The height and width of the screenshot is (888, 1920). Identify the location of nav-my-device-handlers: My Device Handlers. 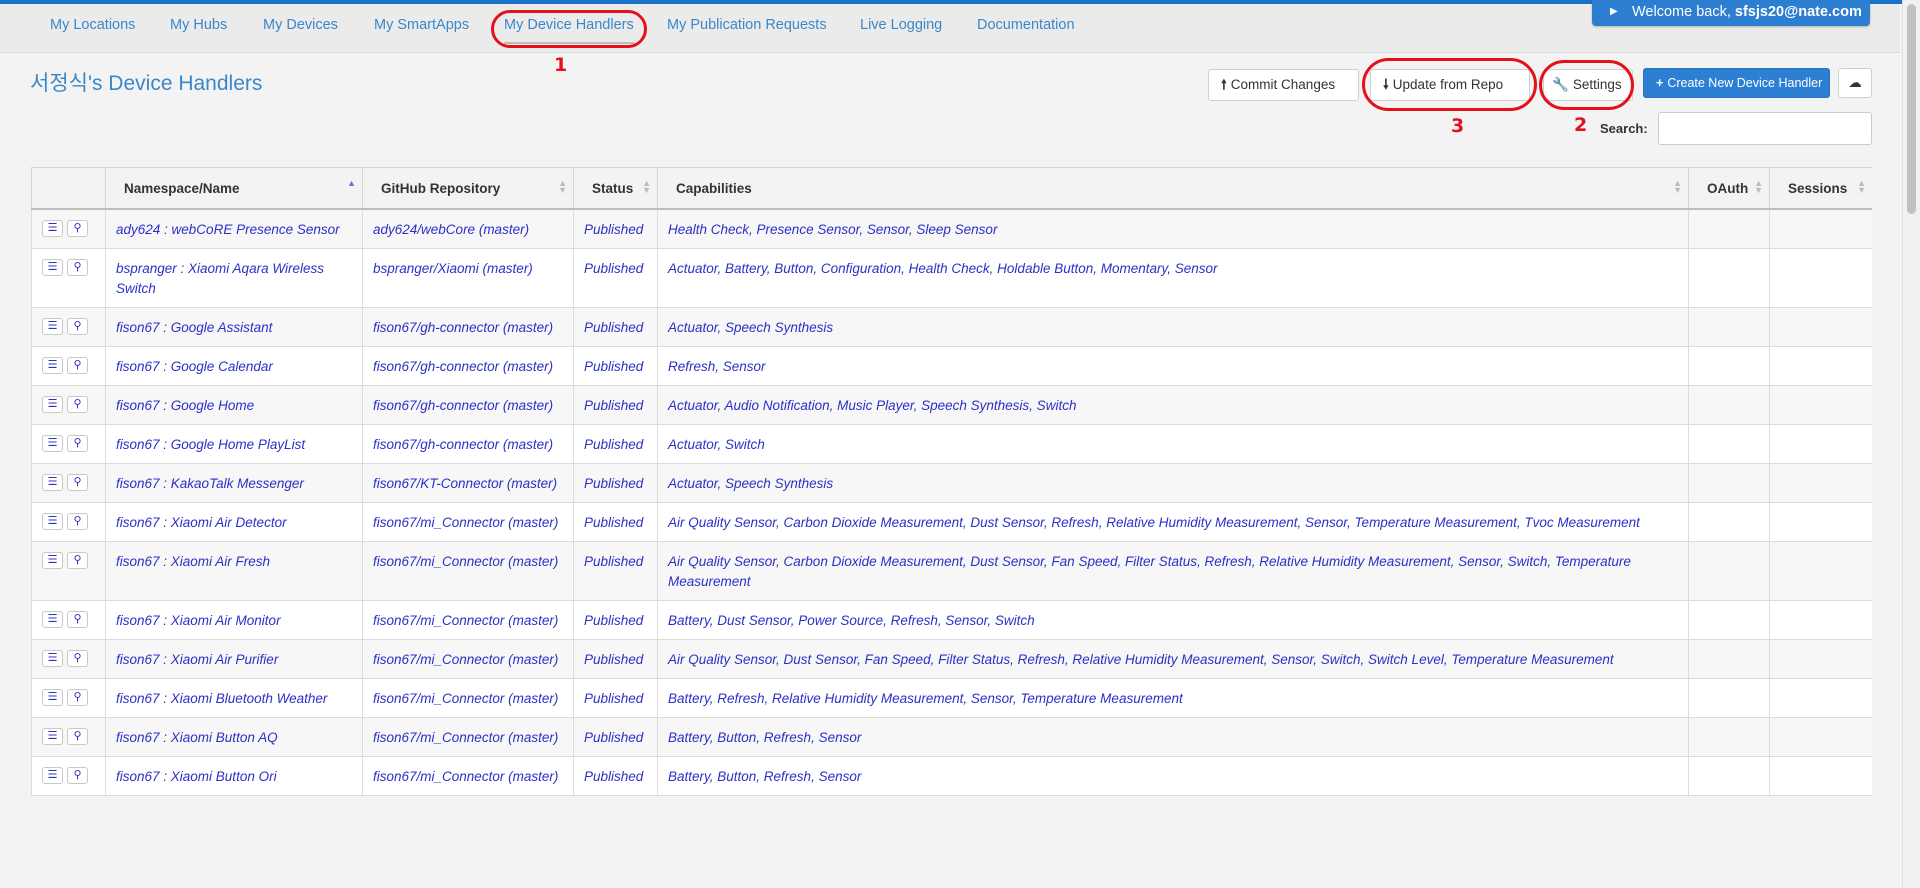
(569, 24).